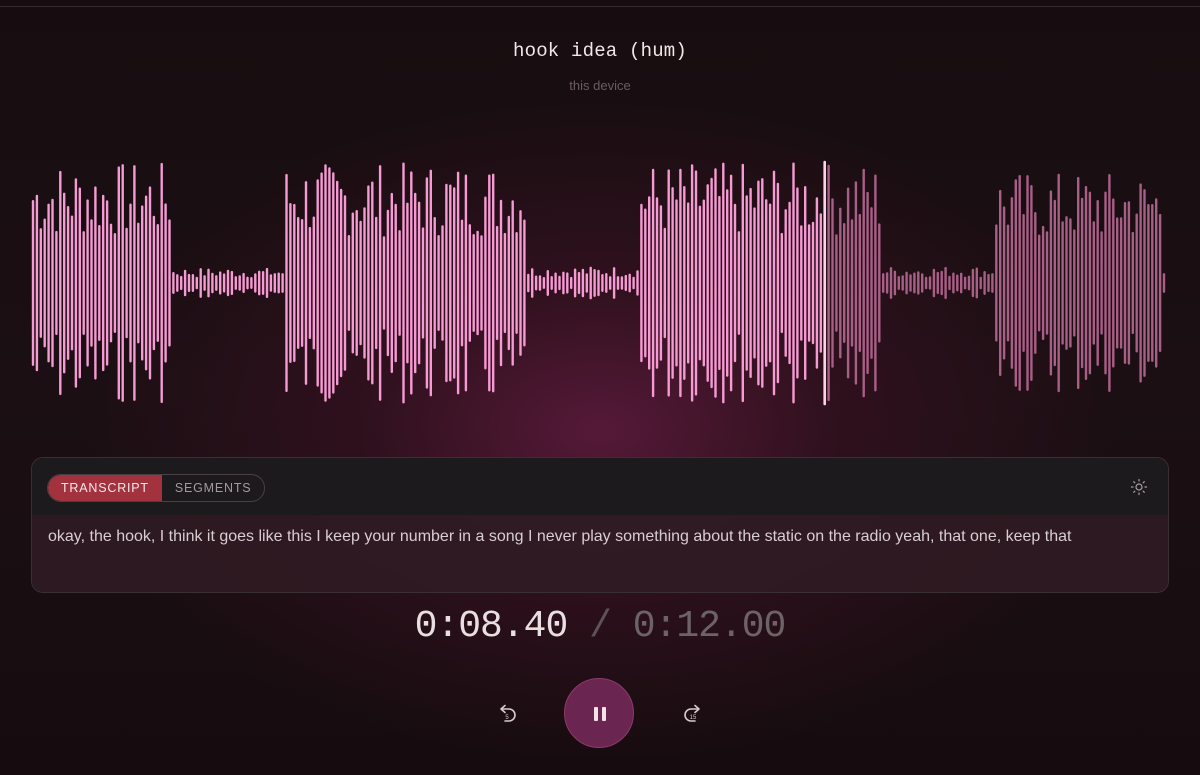  What do you see at coordinates (709, 626) in the screenshot?
I see `total-duration: 0:12.00` at bounding box center [709, 626].